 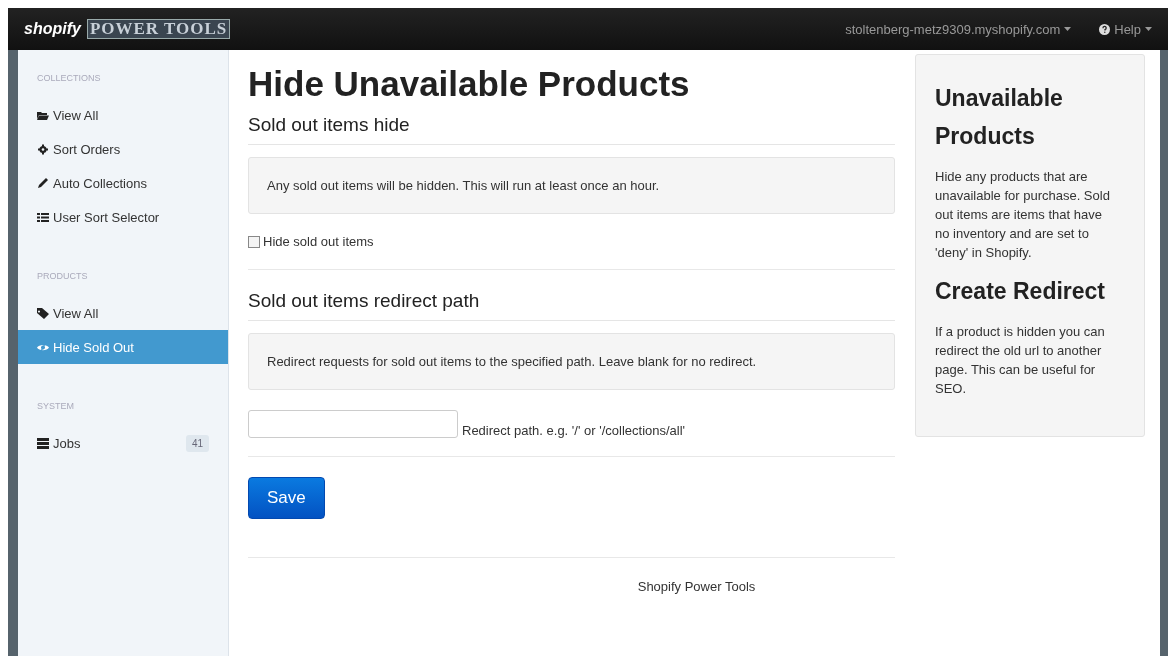 What do you see at coordinates (571, 305) in the screenshot?
I see `section-heading: Sold out items redirect path` at bounding box center [571, 305].